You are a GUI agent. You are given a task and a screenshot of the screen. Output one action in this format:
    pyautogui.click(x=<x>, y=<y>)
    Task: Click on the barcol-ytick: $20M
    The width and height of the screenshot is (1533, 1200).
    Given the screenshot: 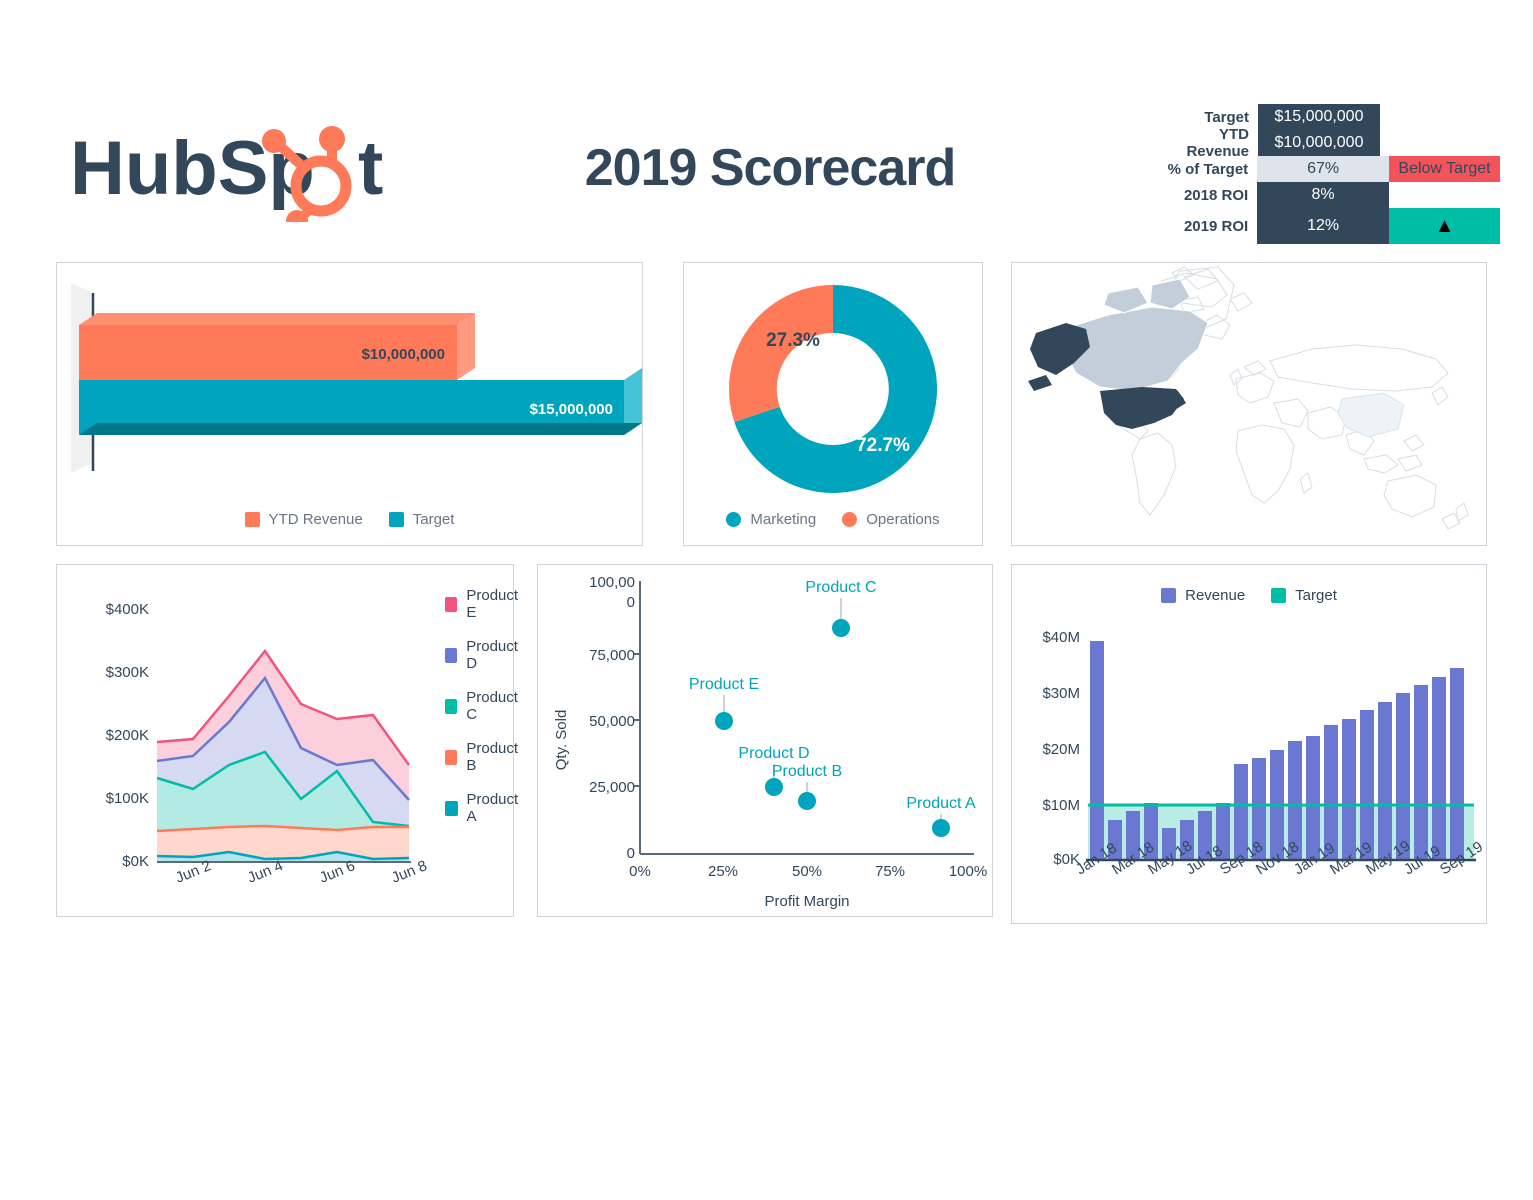 What is the action you would take?
    pyautogui.click(x=1061, y=749)
    